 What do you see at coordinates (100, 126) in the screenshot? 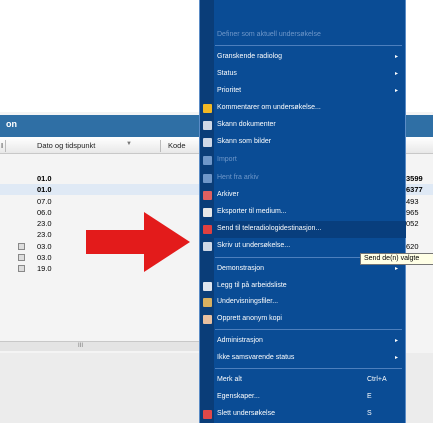
I see `pane-header: on` at bounding box center [100, 126].